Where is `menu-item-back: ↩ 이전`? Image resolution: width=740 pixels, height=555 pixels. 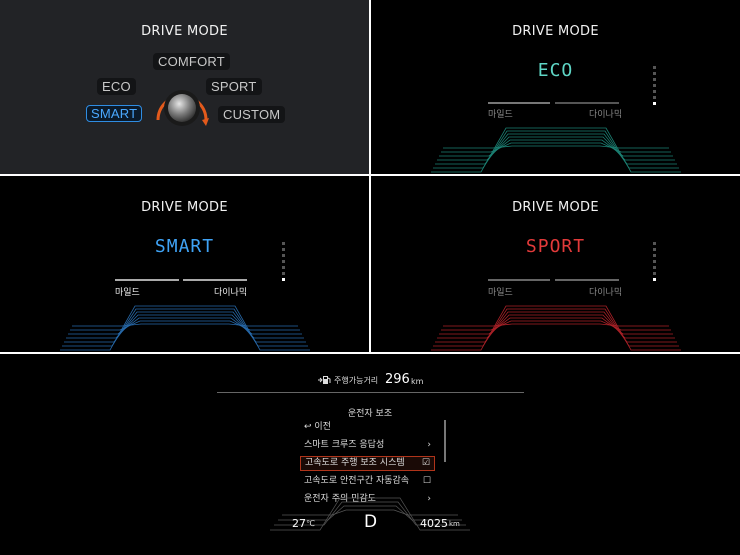 menu-item-back: ↩ 이전 is located at coordinates (367, 427).